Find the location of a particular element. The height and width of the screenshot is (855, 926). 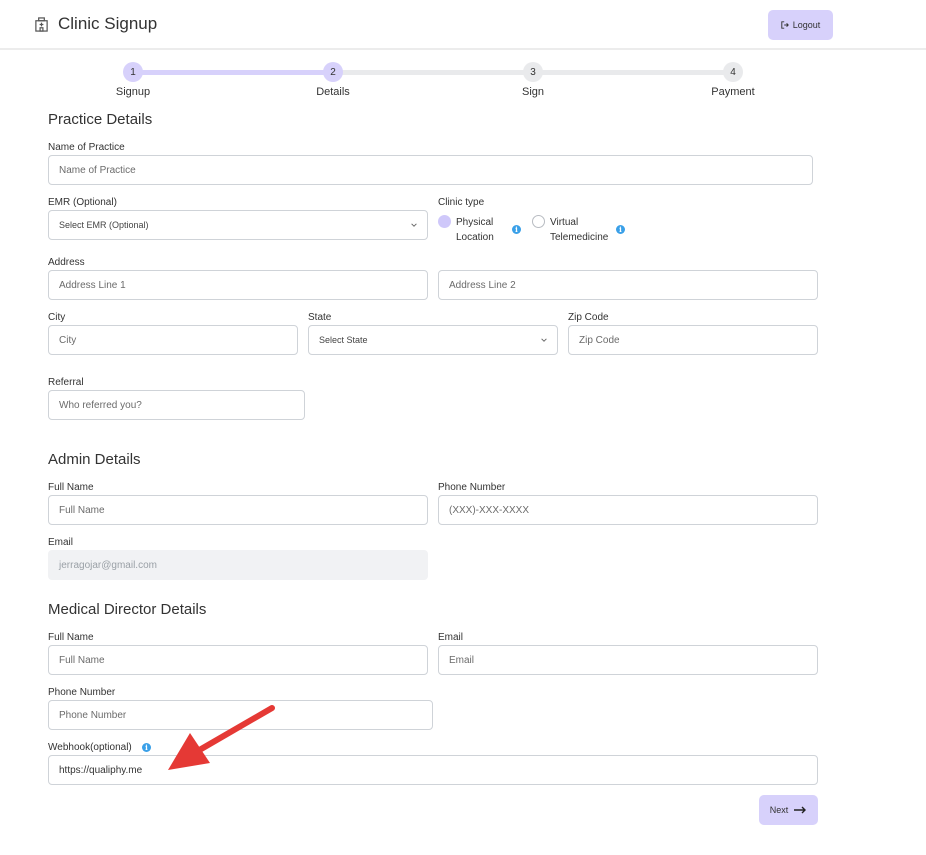

webhook-label: Webhook(optional) is located at coordinates (90, 747).